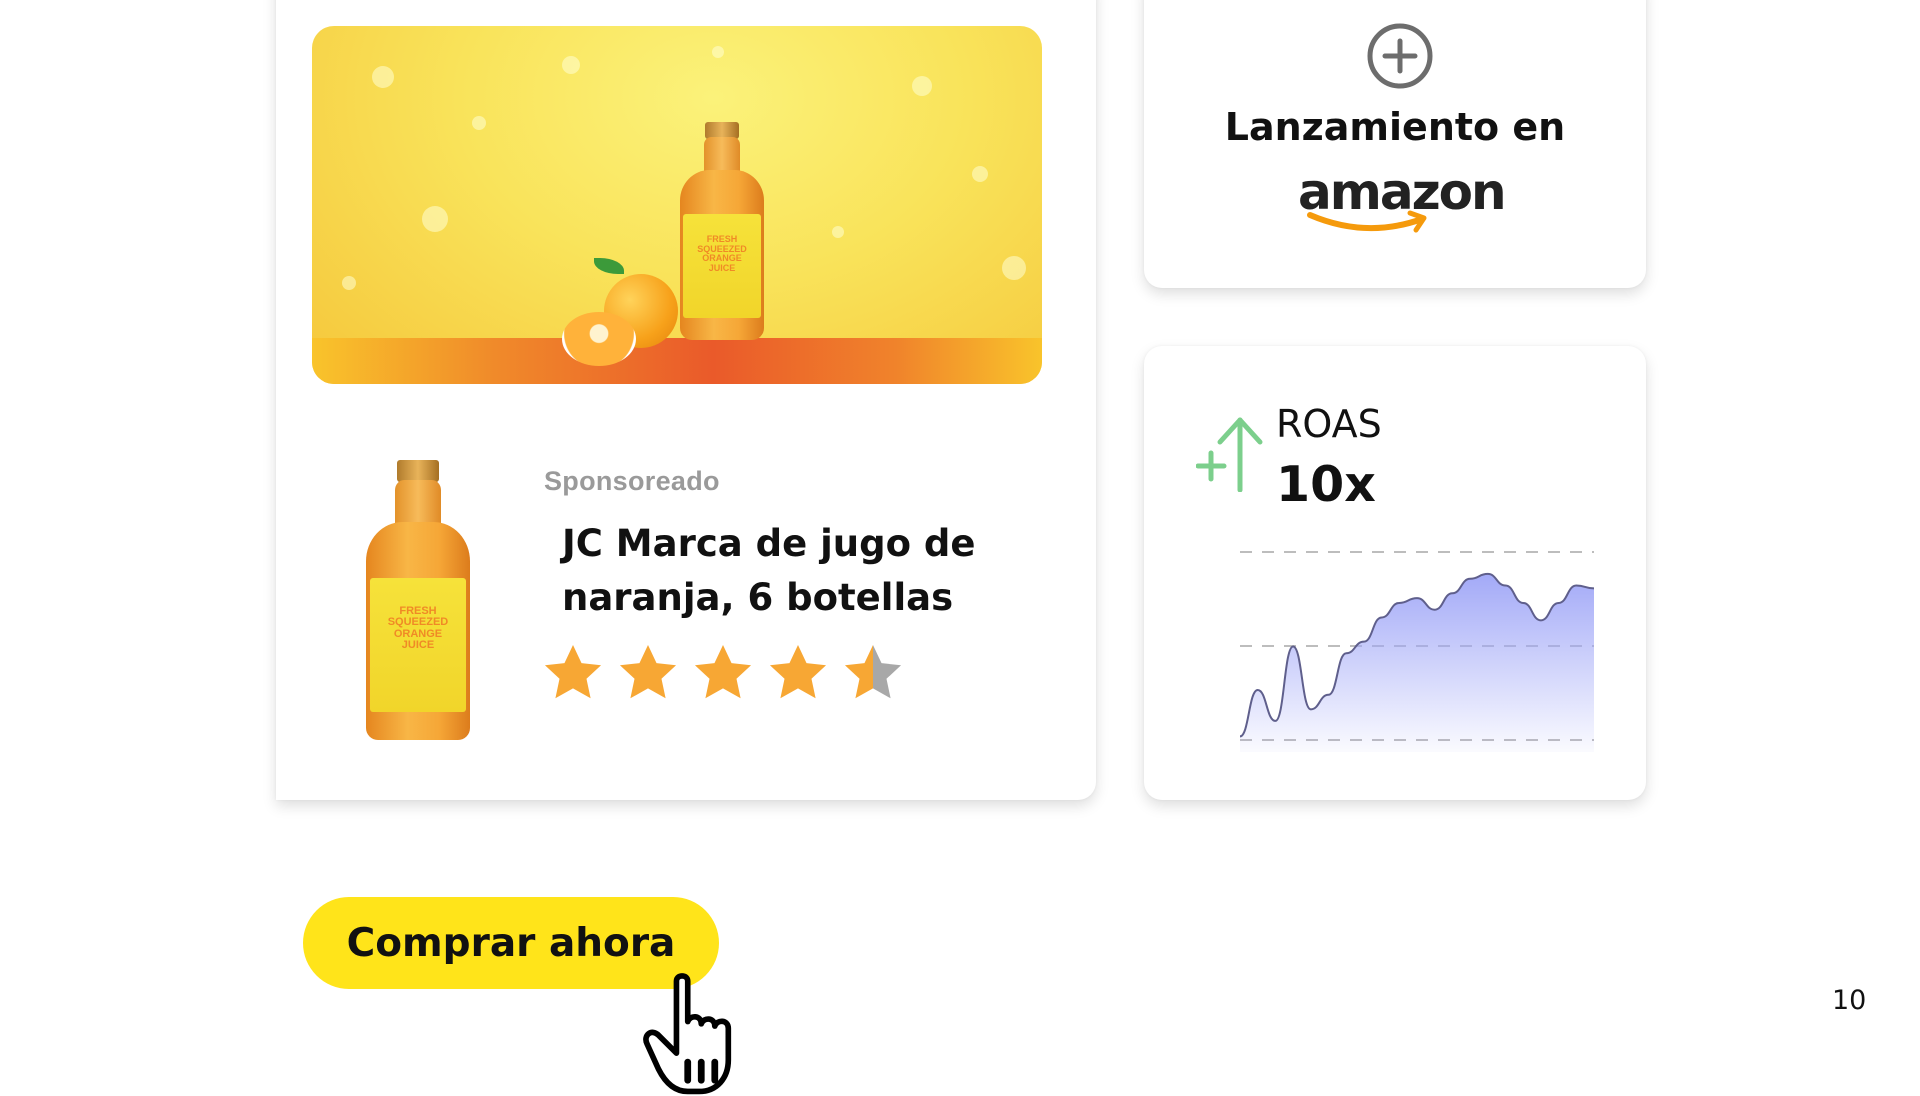  I want to click on page-number: 10, so click(1849, 1000).